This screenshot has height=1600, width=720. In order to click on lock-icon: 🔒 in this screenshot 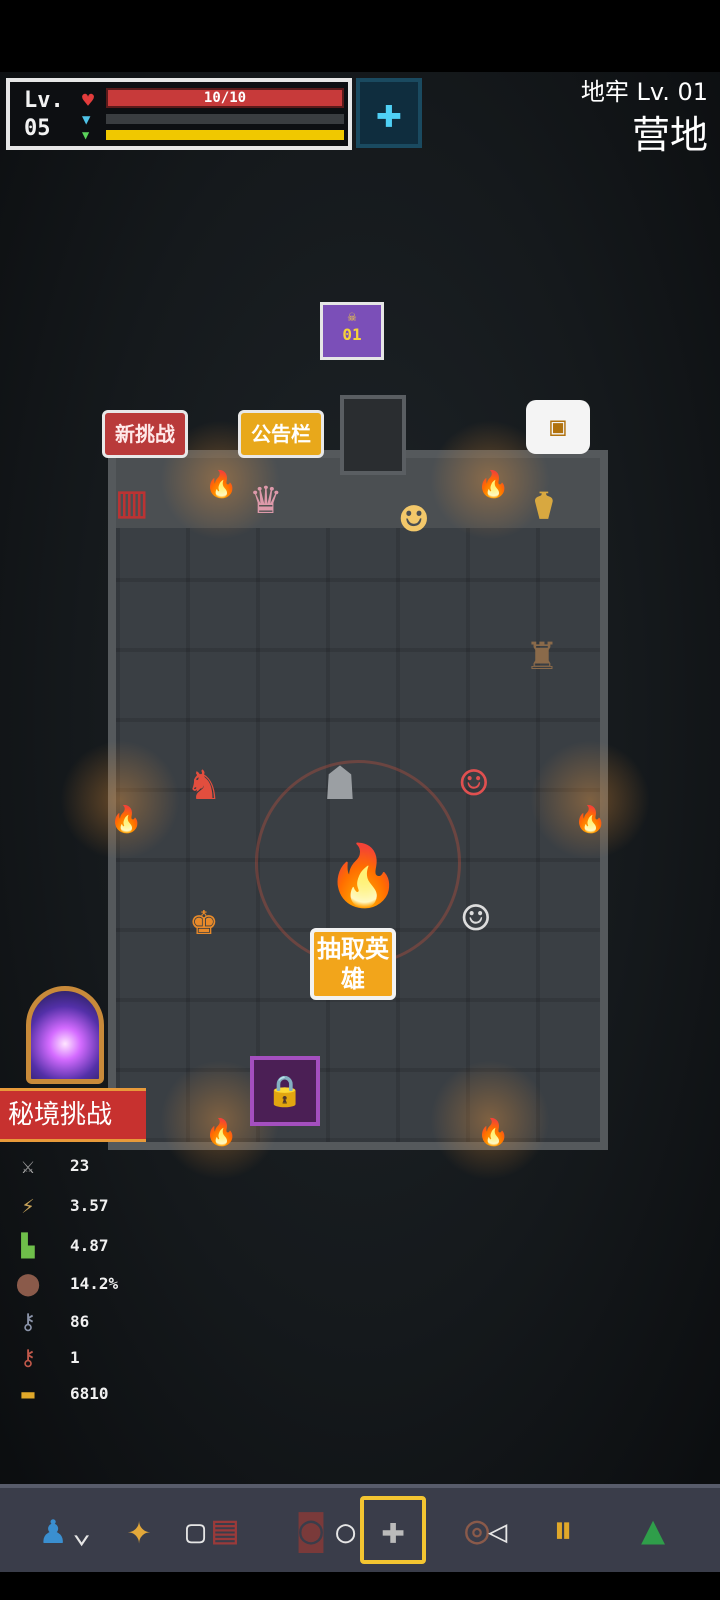, I will do `click(285, 1091)`.